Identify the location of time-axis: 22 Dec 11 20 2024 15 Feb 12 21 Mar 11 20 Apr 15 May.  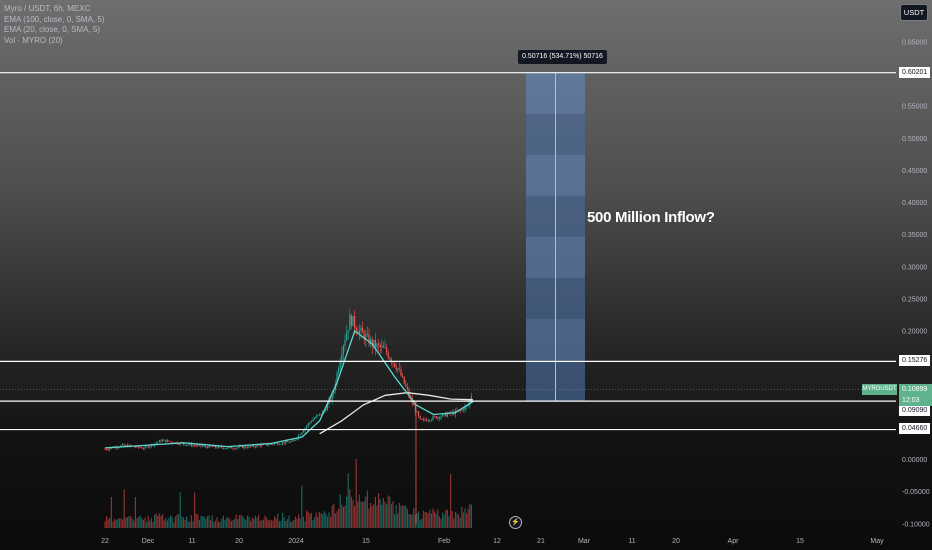
(492, 541).